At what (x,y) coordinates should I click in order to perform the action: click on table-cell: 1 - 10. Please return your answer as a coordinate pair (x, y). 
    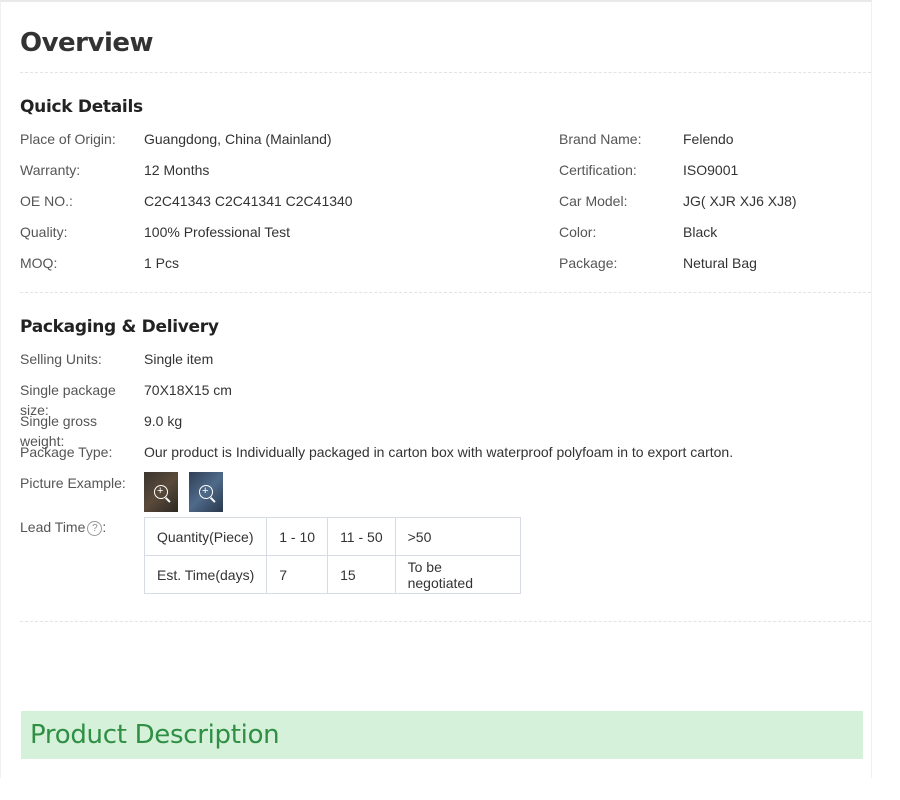
    Looking at the image, I should click on (297, 536).